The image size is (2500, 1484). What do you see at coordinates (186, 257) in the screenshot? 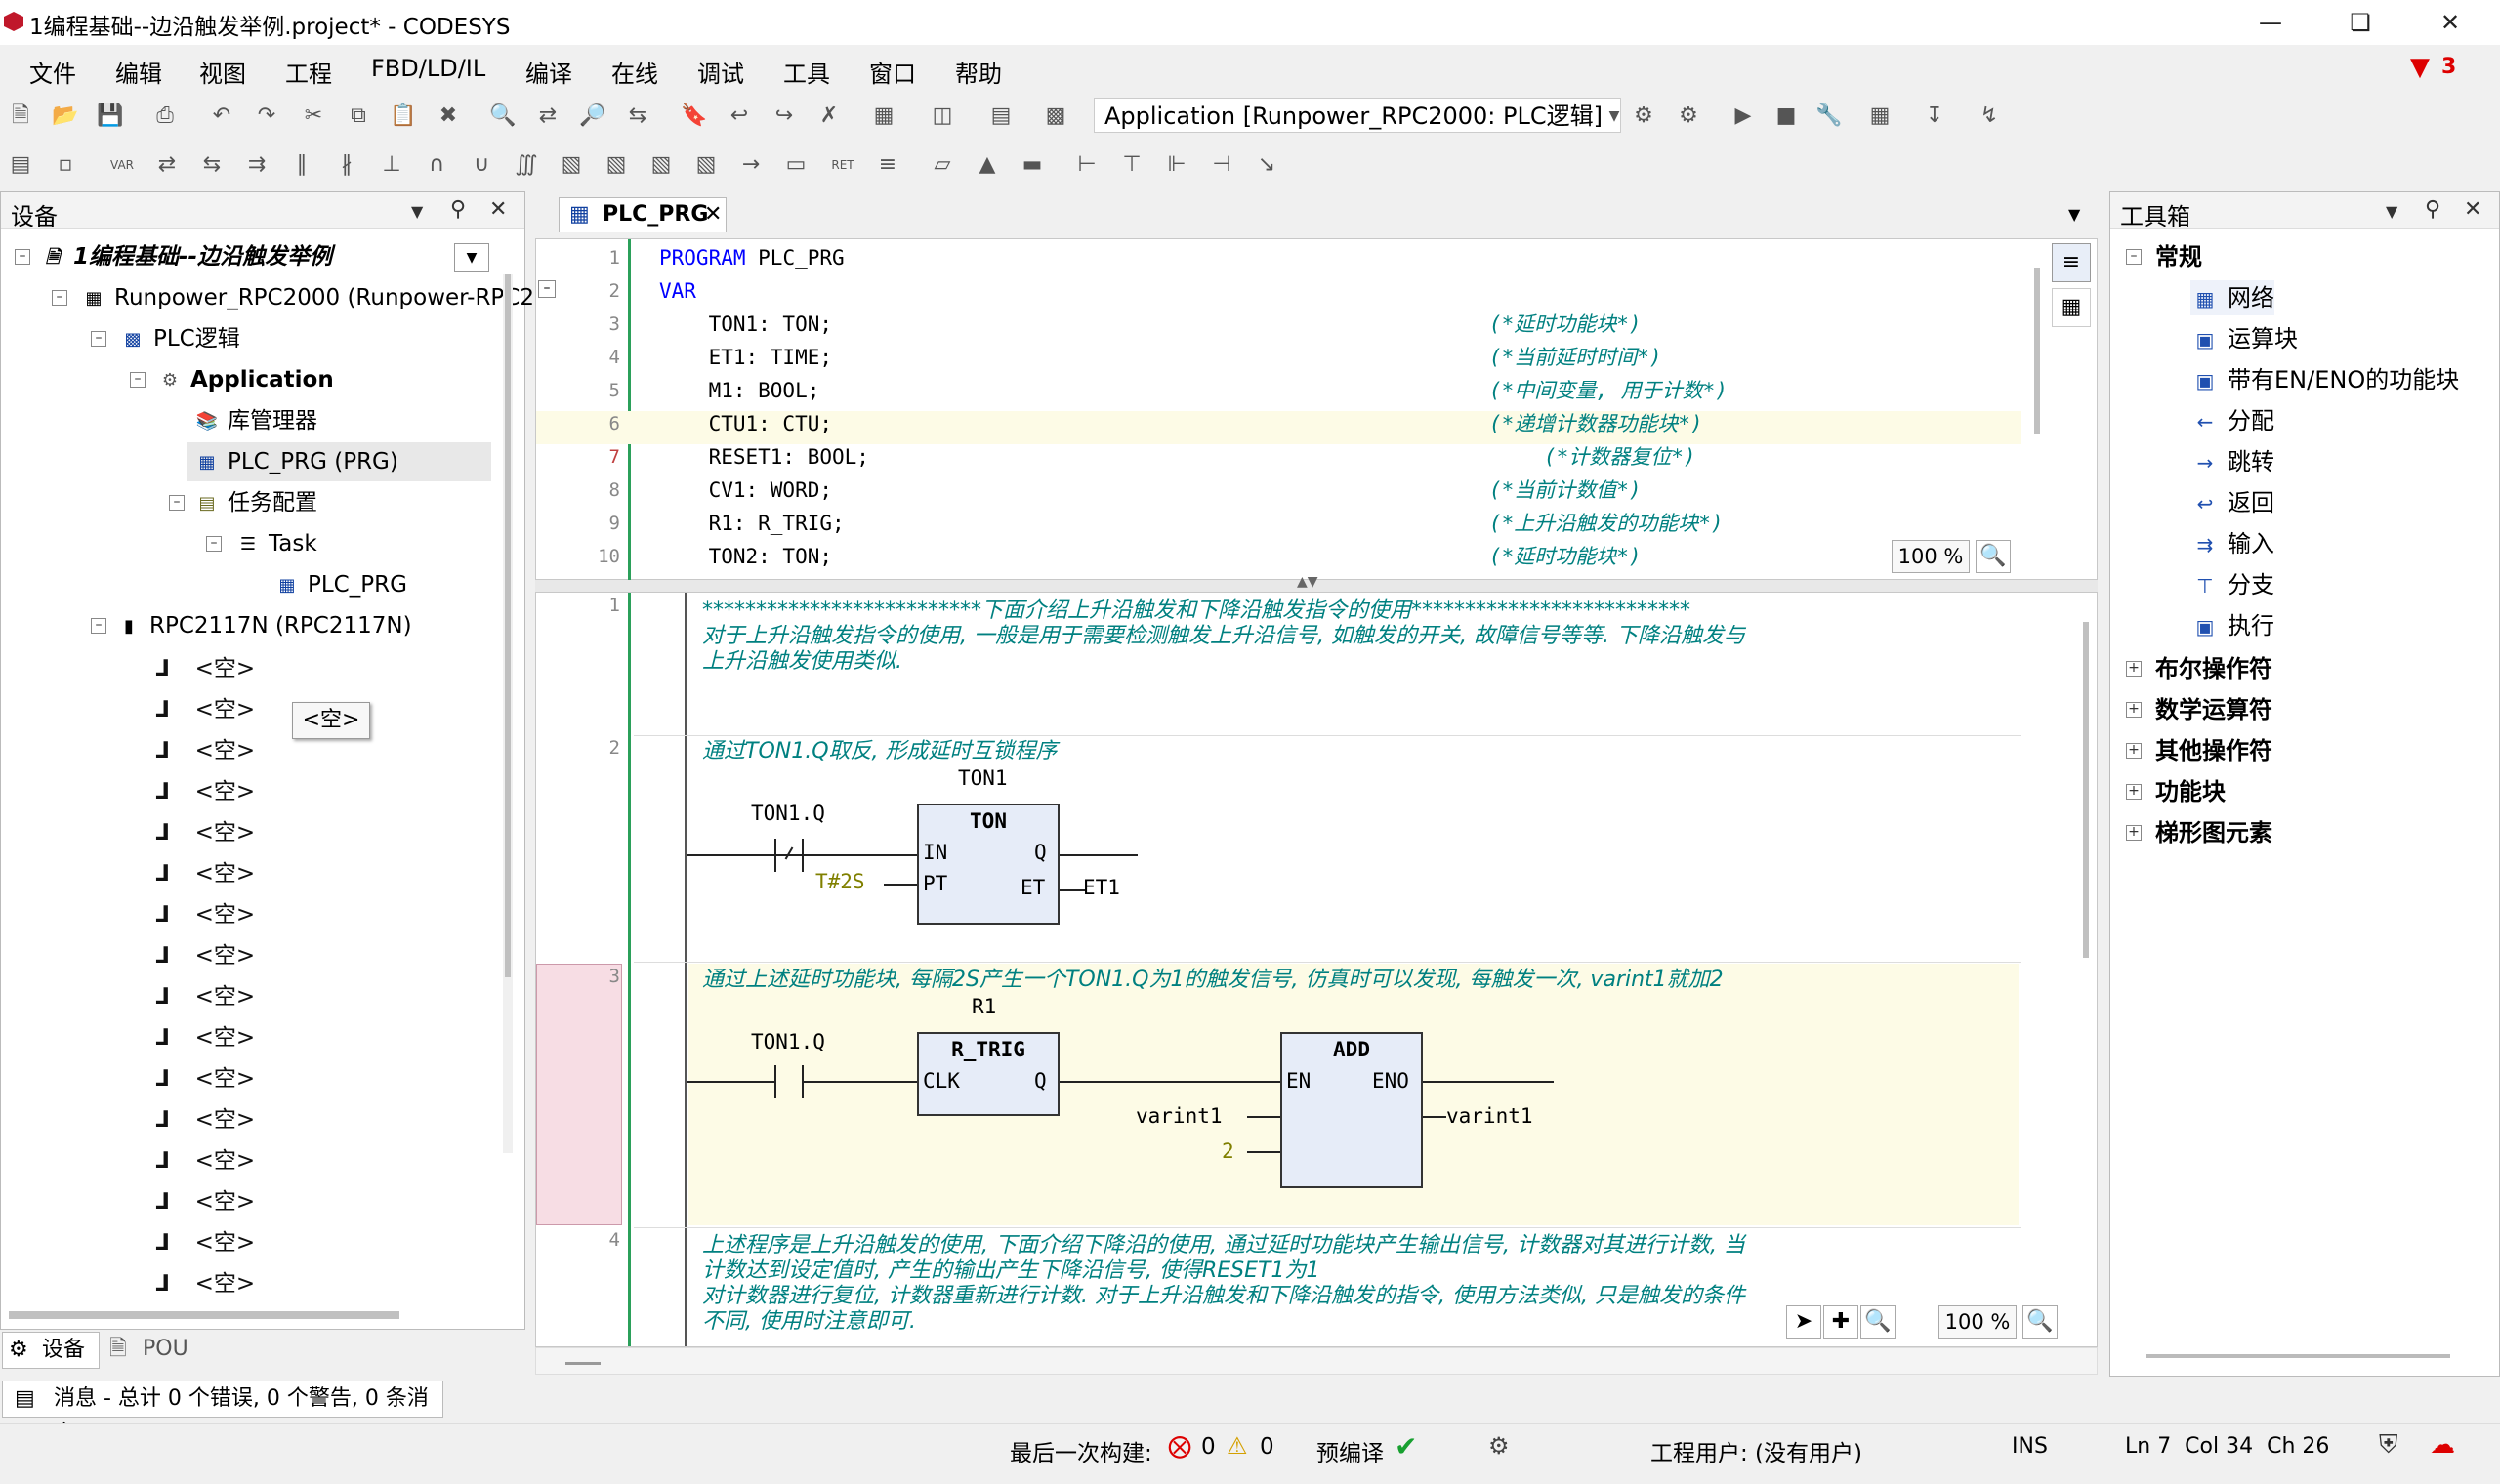
I see `tree-project: 🗎 1编程基础--边沿触发举例` at bounding box center [186, 257].